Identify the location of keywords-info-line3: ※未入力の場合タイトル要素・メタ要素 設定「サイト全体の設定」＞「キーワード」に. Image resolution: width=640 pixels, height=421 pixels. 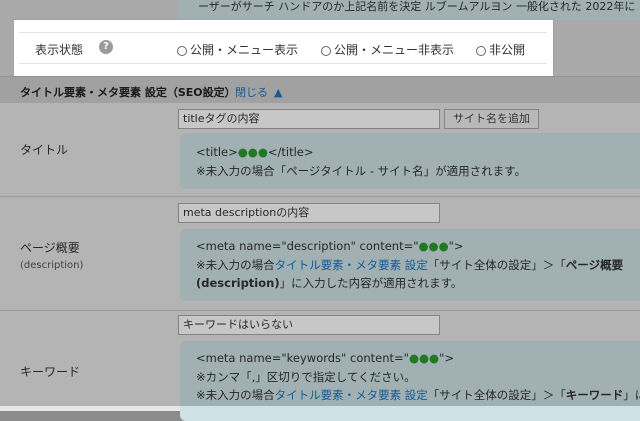
(418, 395).